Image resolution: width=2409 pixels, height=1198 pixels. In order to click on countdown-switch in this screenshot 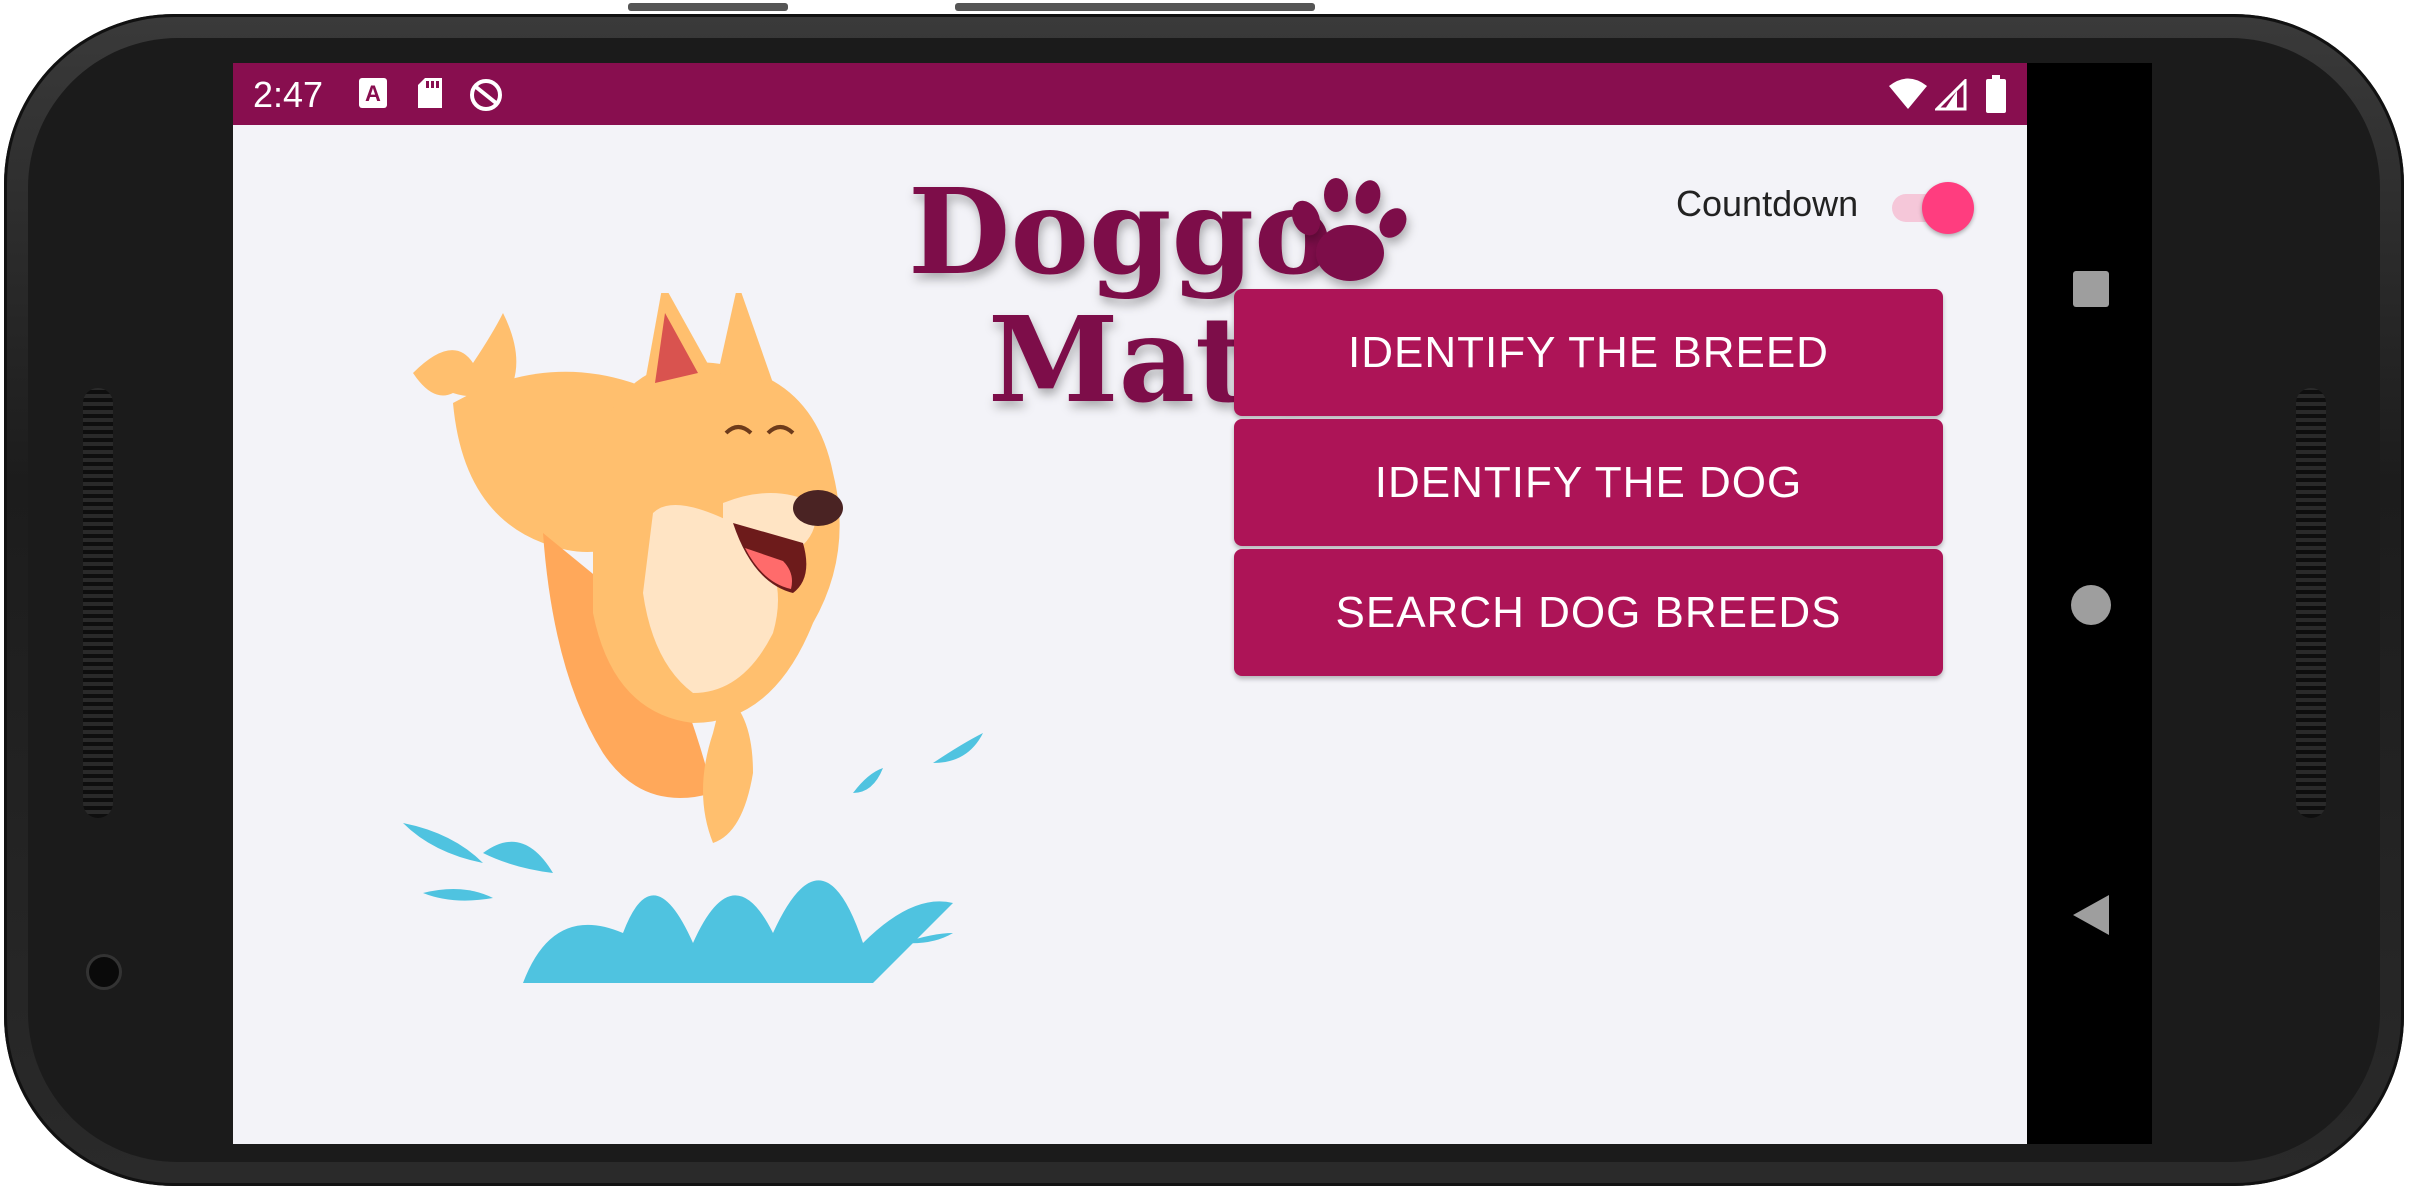, I will do `click(1933, 208)`.